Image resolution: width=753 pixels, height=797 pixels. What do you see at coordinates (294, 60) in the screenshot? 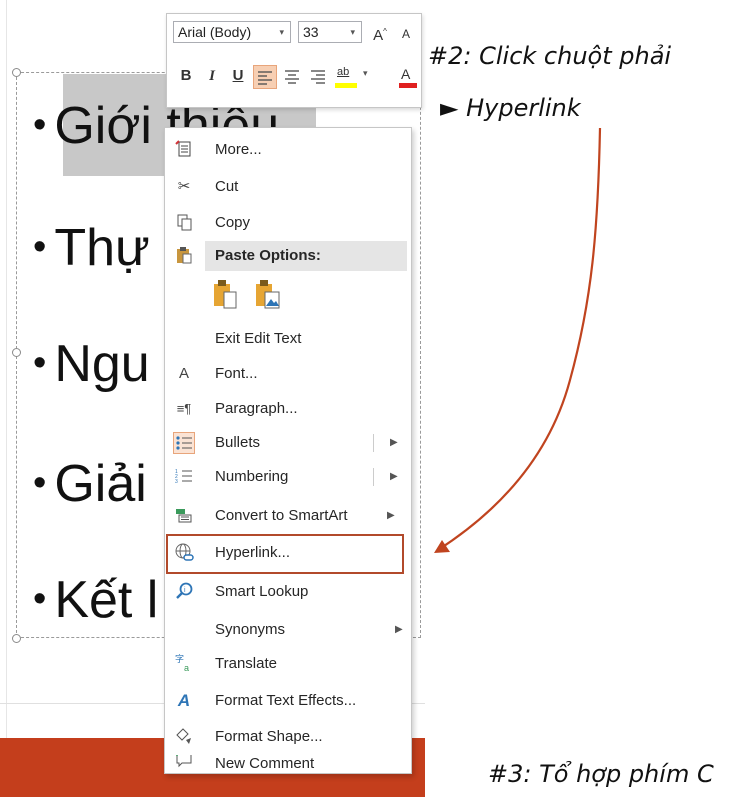
I see `mini-toolbar: Arial (Body) ▾ 33 ▾ A^ A B I U ab ▾ A` at bounding box center [294, 60].